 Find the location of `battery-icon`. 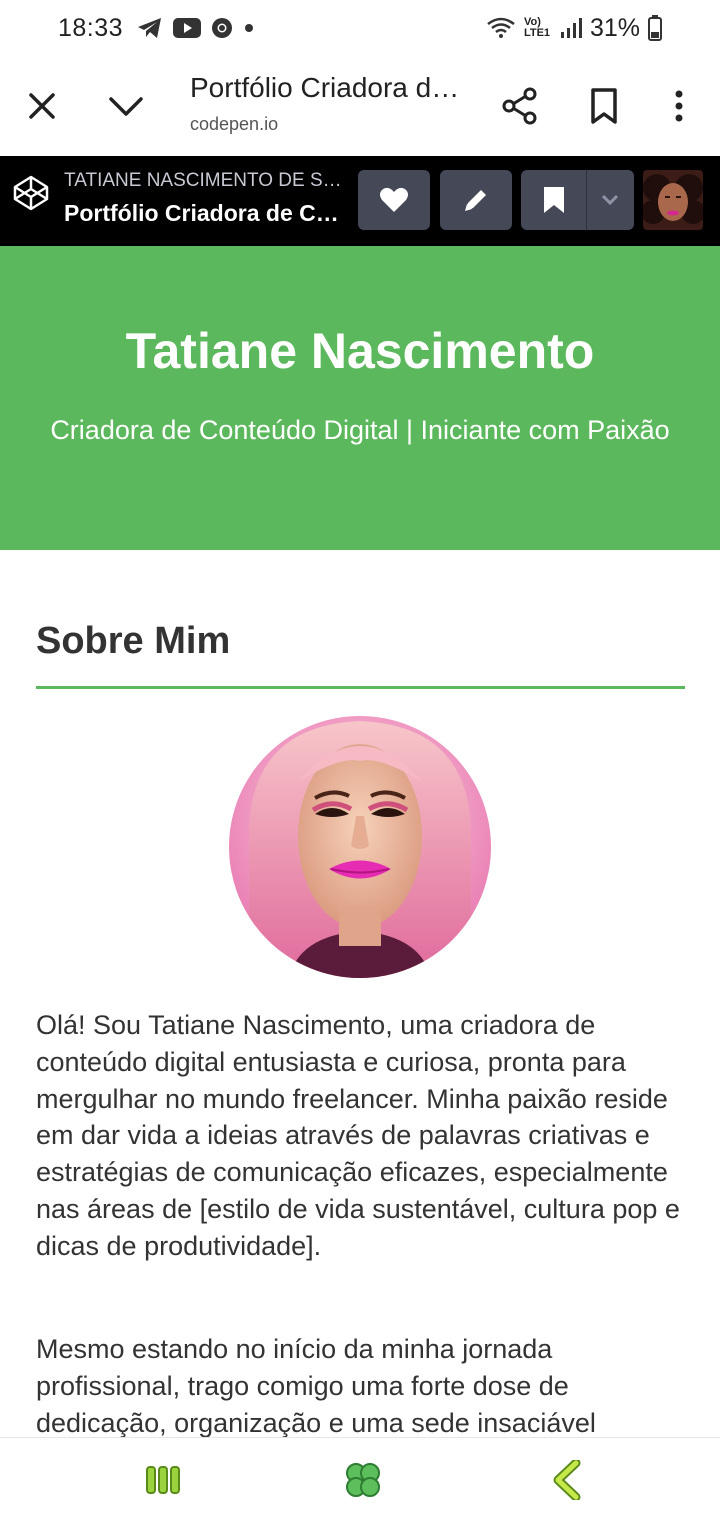

battery-icon is located at coordinates (655, 28).